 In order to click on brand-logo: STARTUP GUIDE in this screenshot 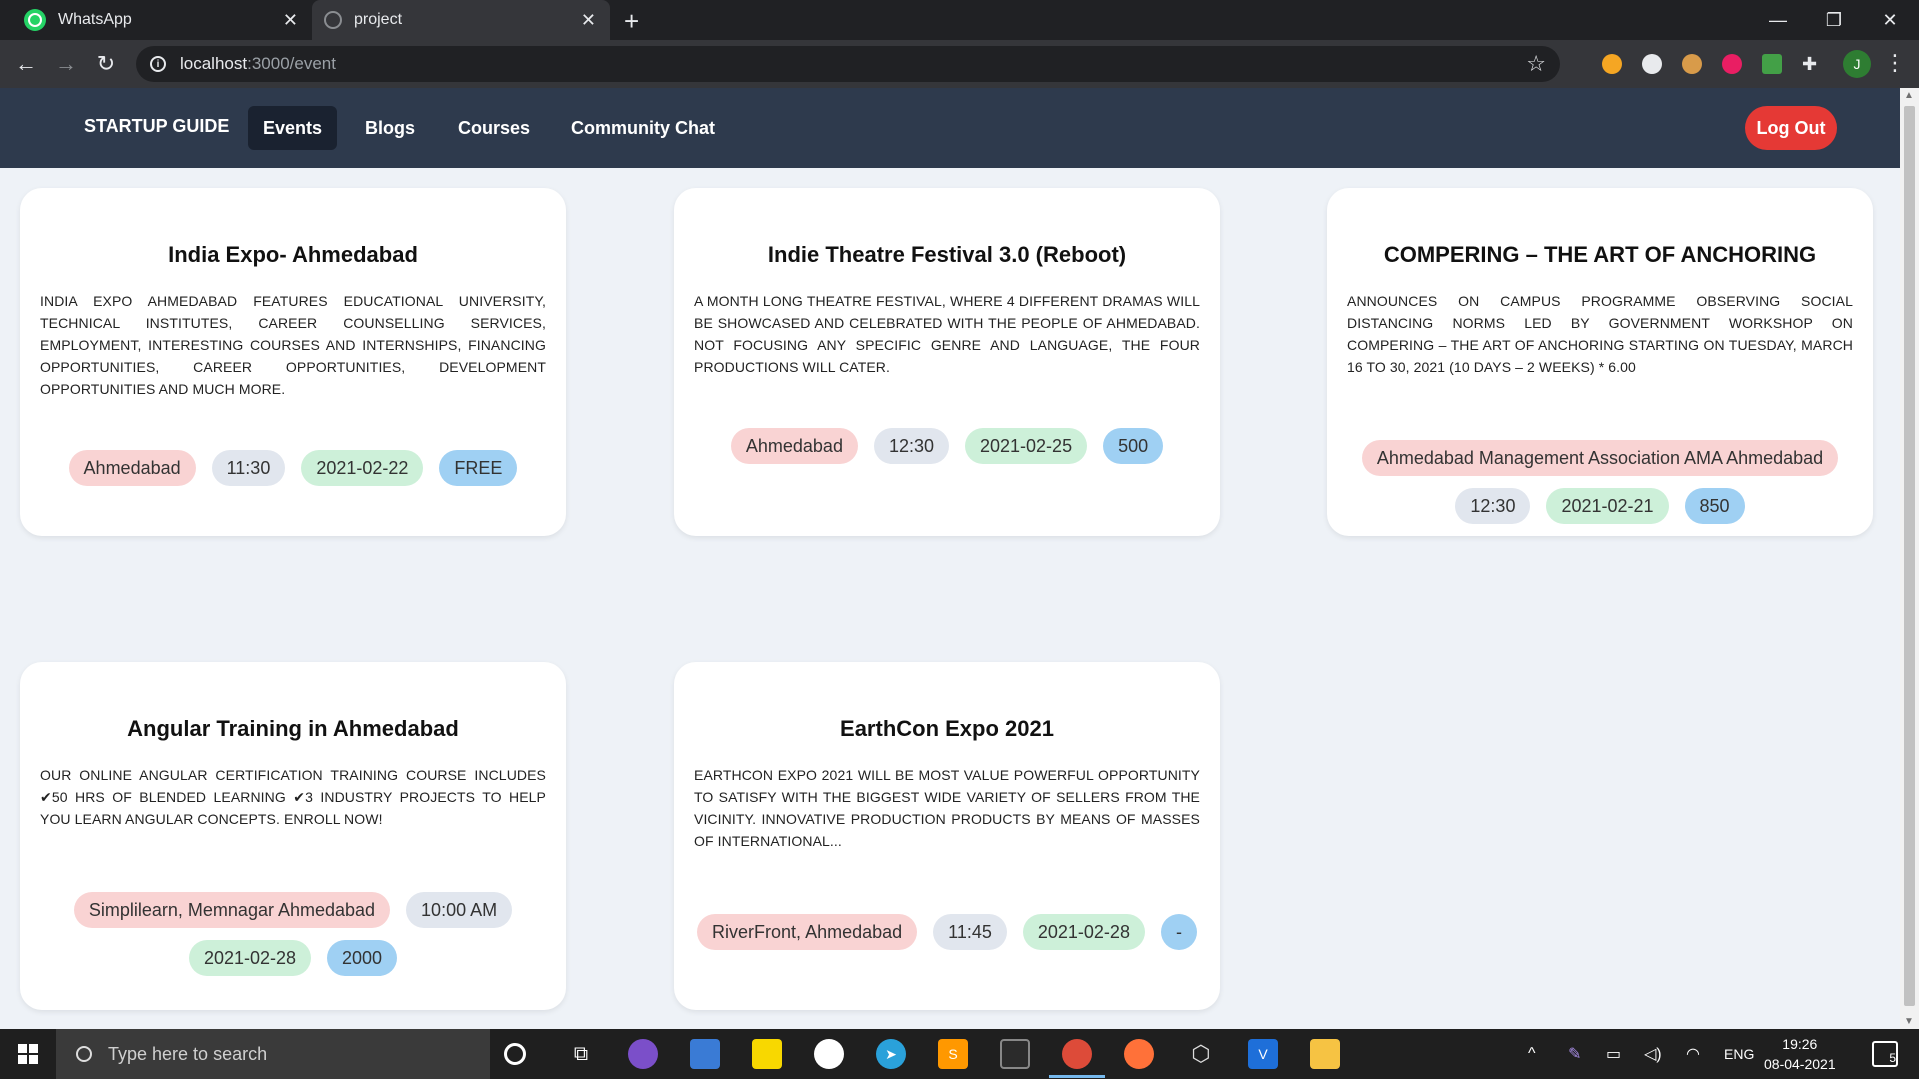, I will do `click(156, 126)`.